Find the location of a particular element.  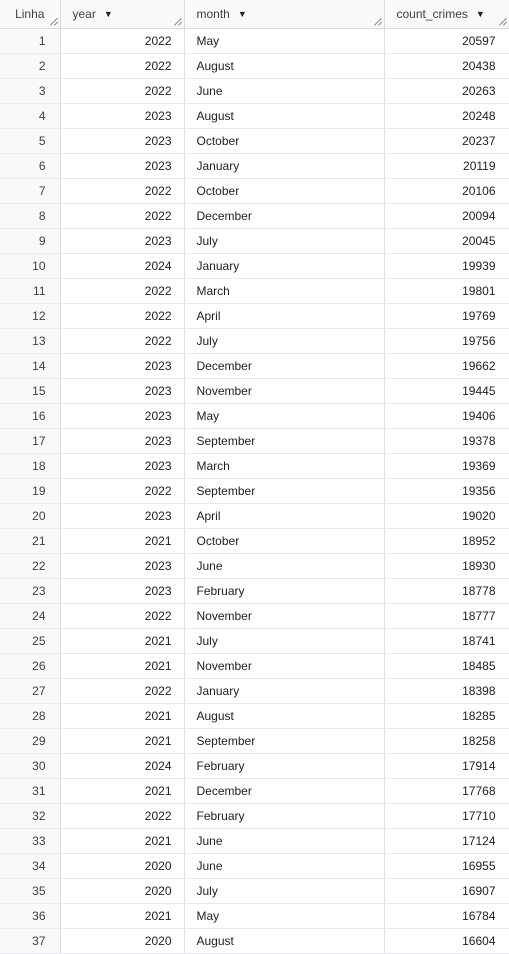

table-row: 6 2023 January 20119 is located at coordinates (254, 166).